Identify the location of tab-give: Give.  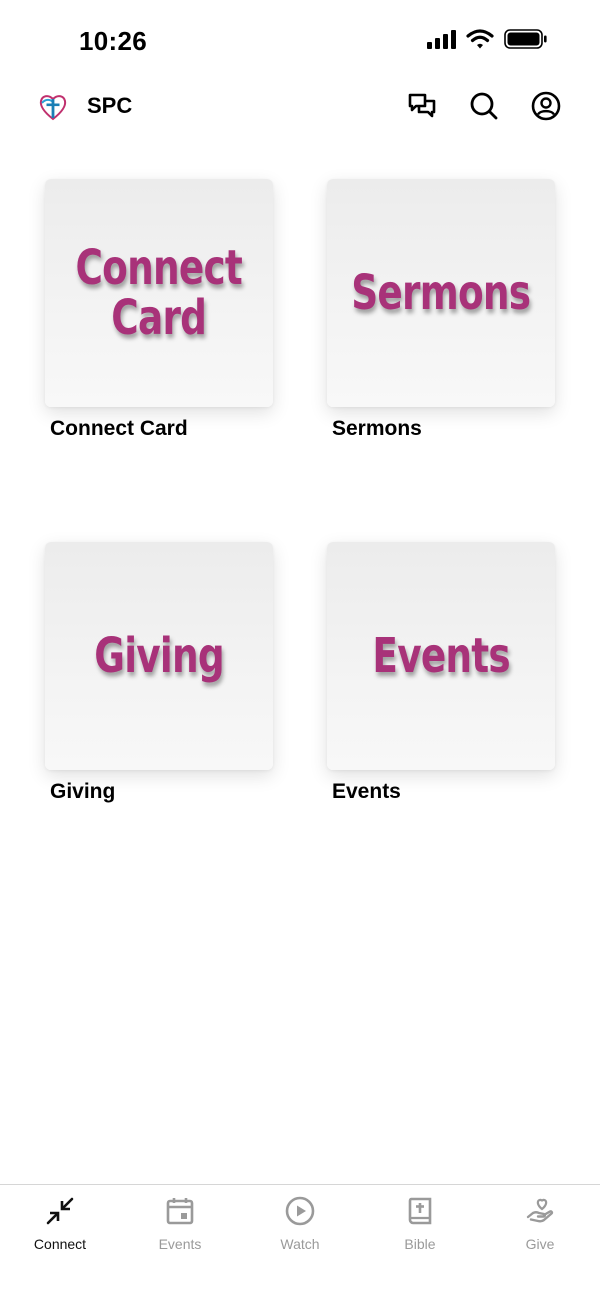
(540, 1243).